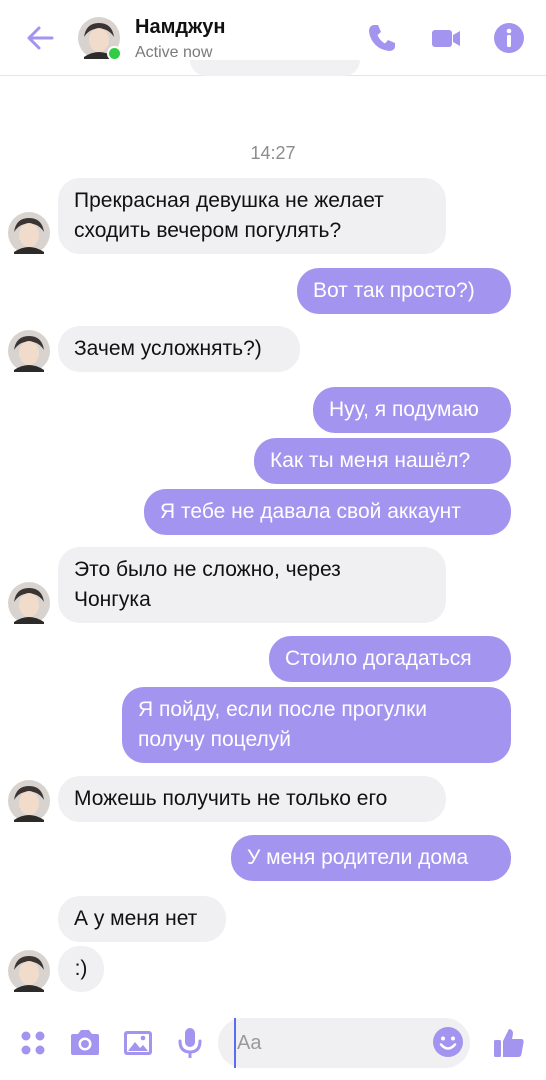  I want to click on info-icon, so click(509, 38).